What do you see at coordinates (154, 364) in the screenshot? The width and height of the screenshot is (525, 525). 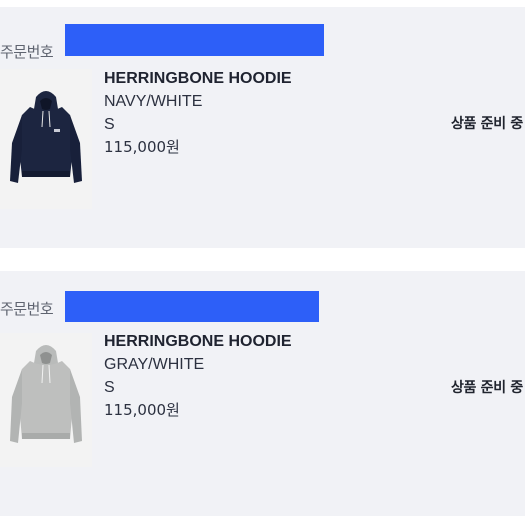 I see `product-color-option: GRAY/WHITE` at bounding box center [154, 364].